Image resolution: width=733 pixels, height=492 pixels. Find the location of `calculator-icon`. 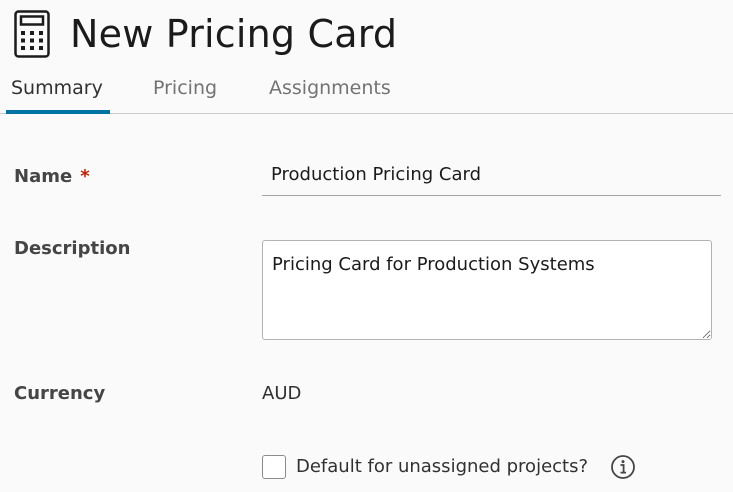

calculator-icon is located at coordinates (32, 34).